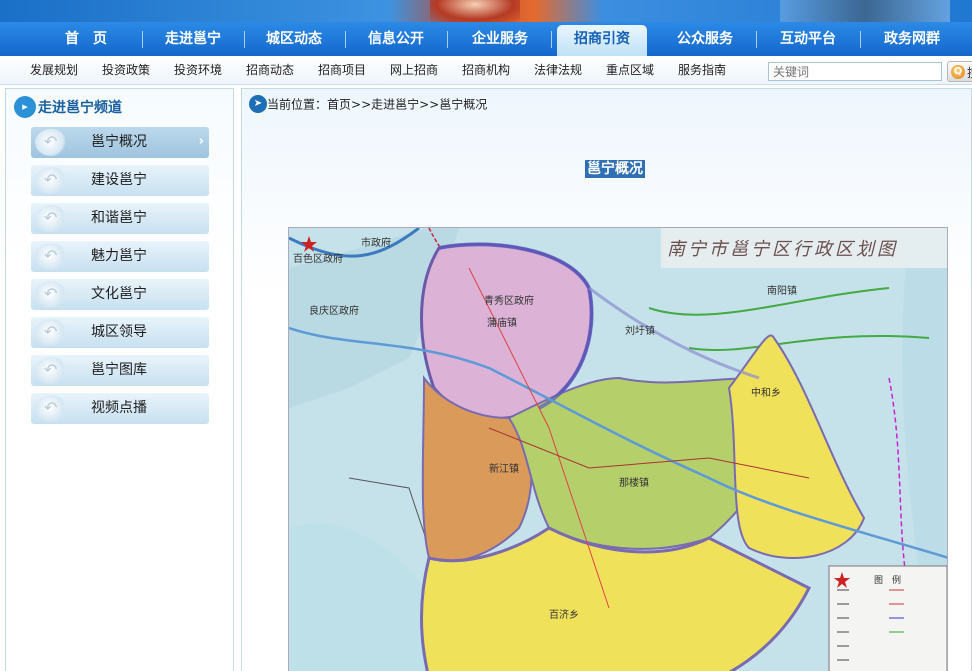  What do you see at coordinates (969, 72) in the screenshot?
I see `search-button-label: 搜` at bounding box center [969, 72].